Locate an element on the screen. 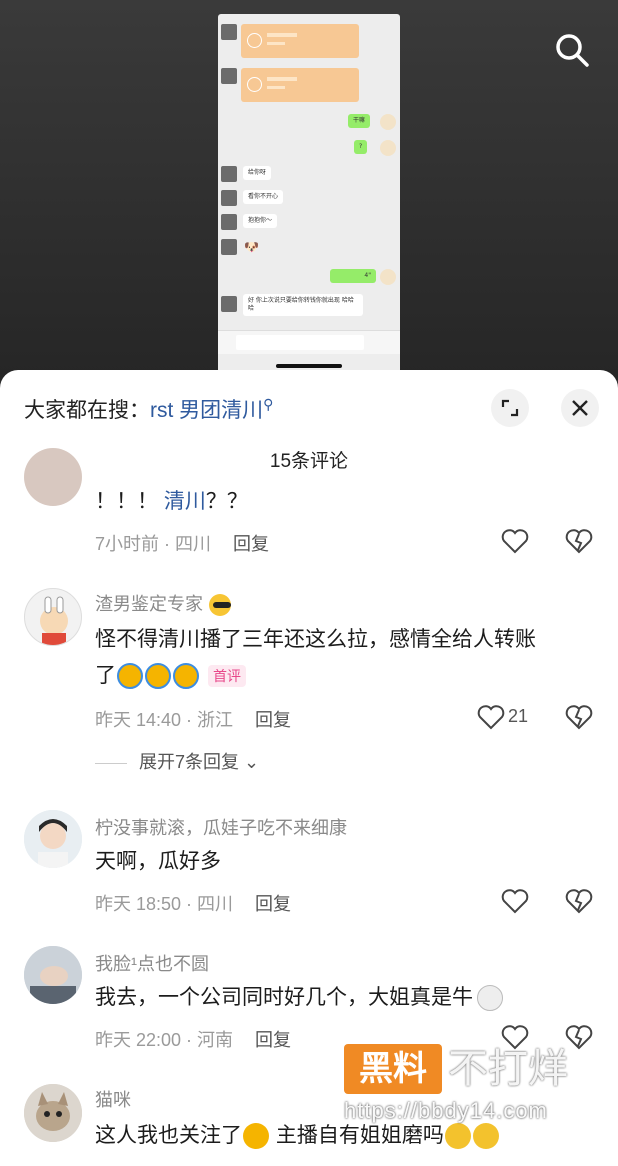  comment-author: 渣男鉴定专家 is located at coordinates (163, 603).